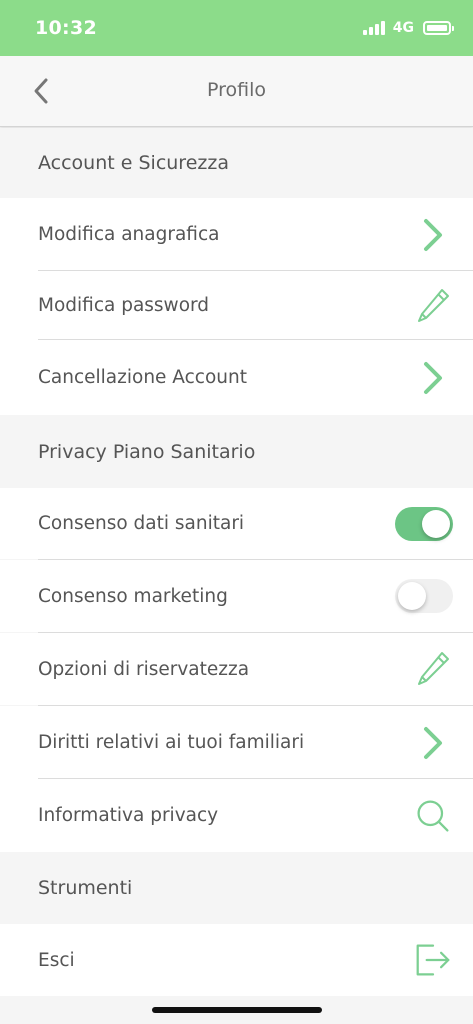 Image resolution: width=473 pixels, height=1024 pixels. I want to click on row-label: Modifica password, so click(124, 305).